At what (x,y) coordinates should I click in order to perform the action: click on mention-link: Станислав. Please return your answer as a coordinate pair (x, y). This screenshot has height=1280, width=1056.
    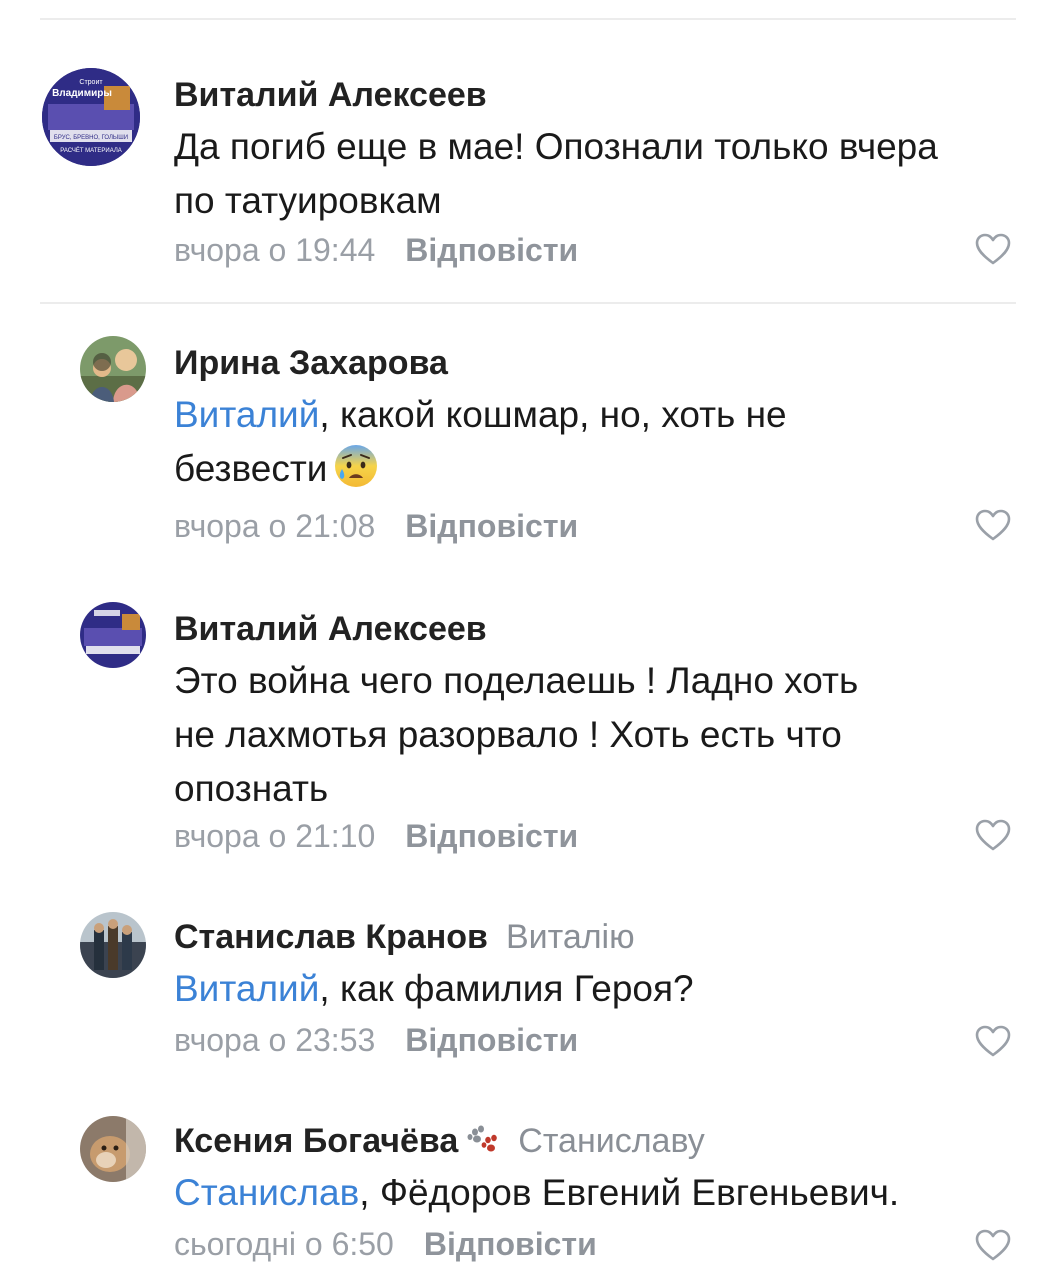
    Looking at the image, I should click on (266, 1192).